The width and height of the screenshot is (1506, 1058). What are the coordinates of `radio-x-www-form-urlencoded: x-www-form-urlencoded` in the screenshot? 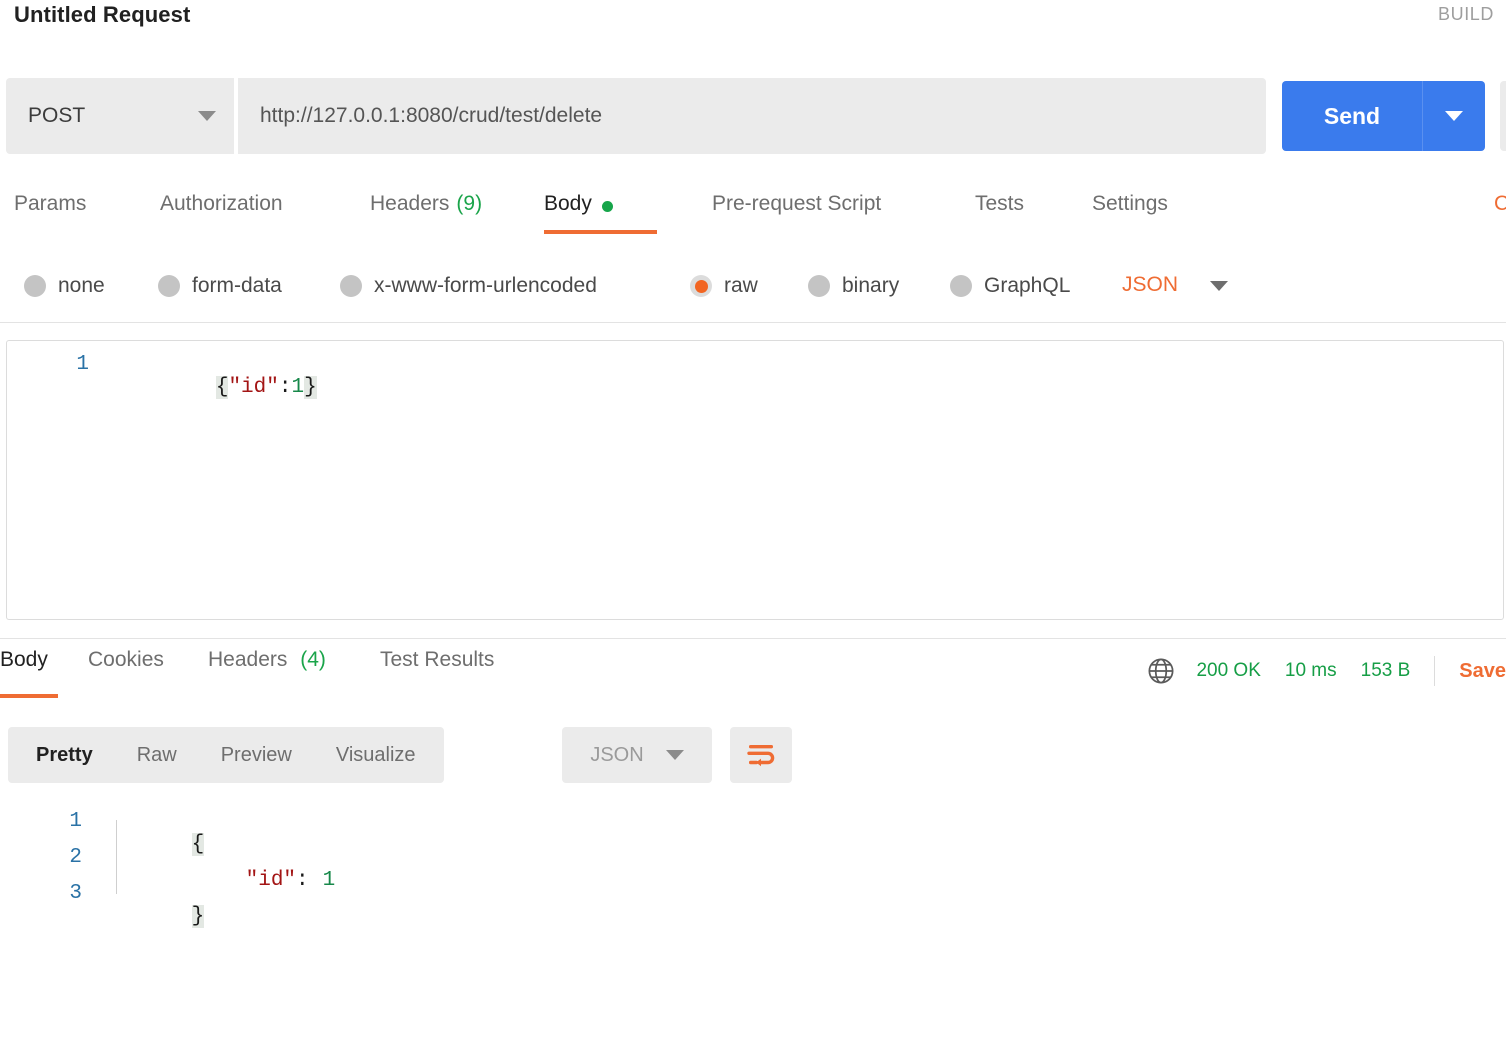 It's located at (468, 286).